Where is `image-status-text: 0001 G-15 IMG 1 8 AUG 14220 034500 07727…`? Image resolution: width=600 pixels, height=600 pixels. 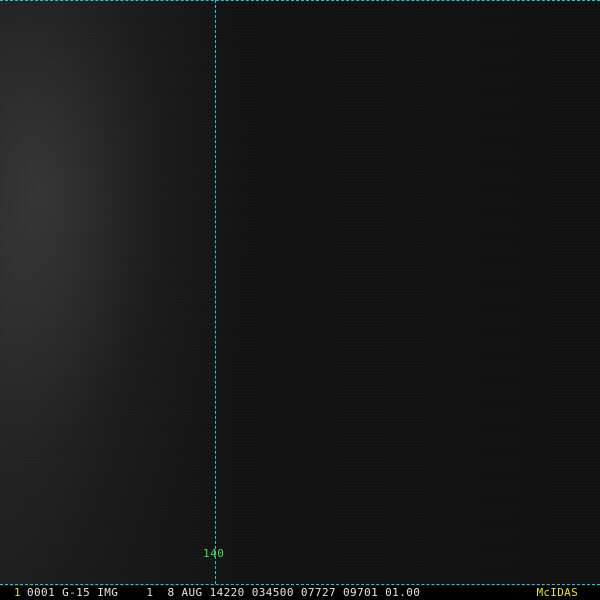 image-status-text: 0001 G-15 IMG 1 8 AUG 14220 034500 07727… is located at coordinates (224, 592).